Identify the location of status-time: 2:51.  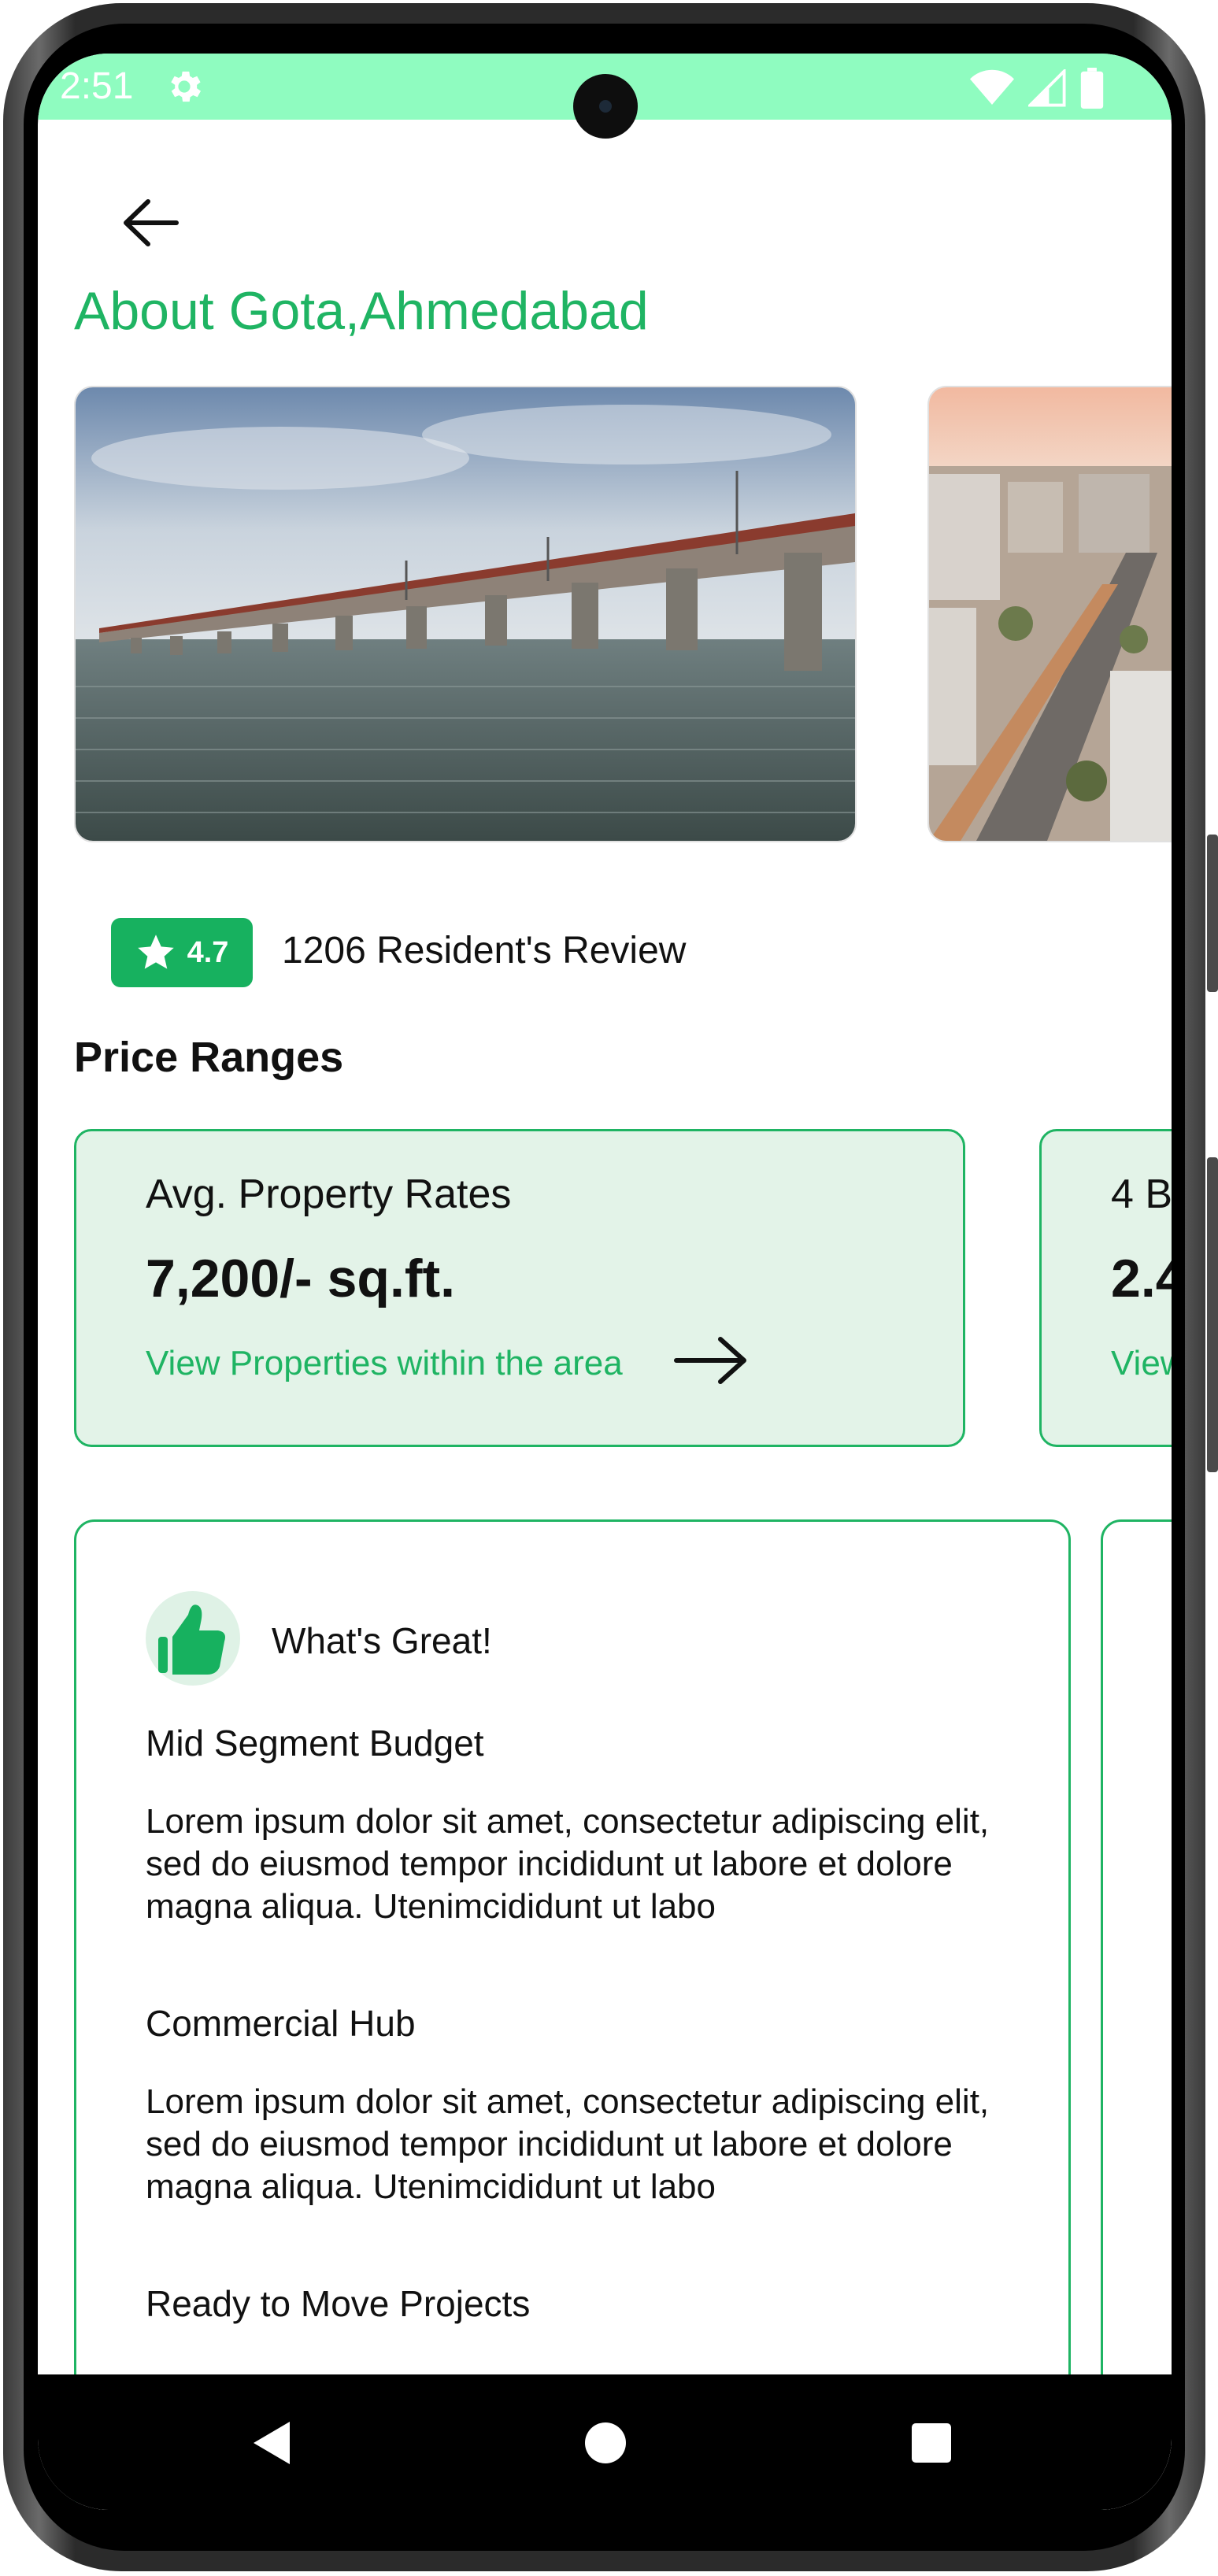
(97, 86).